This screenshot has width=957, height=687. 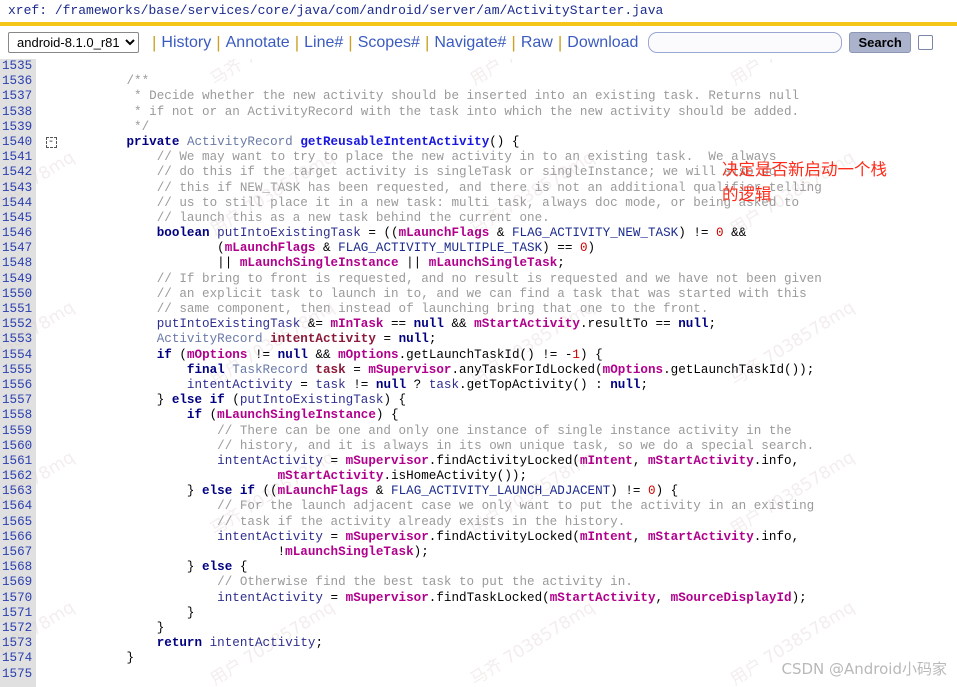 What do you see at coordinates (153, 141) in the screenshot?
I see `code-token: private` at bounding box center [153, 141].